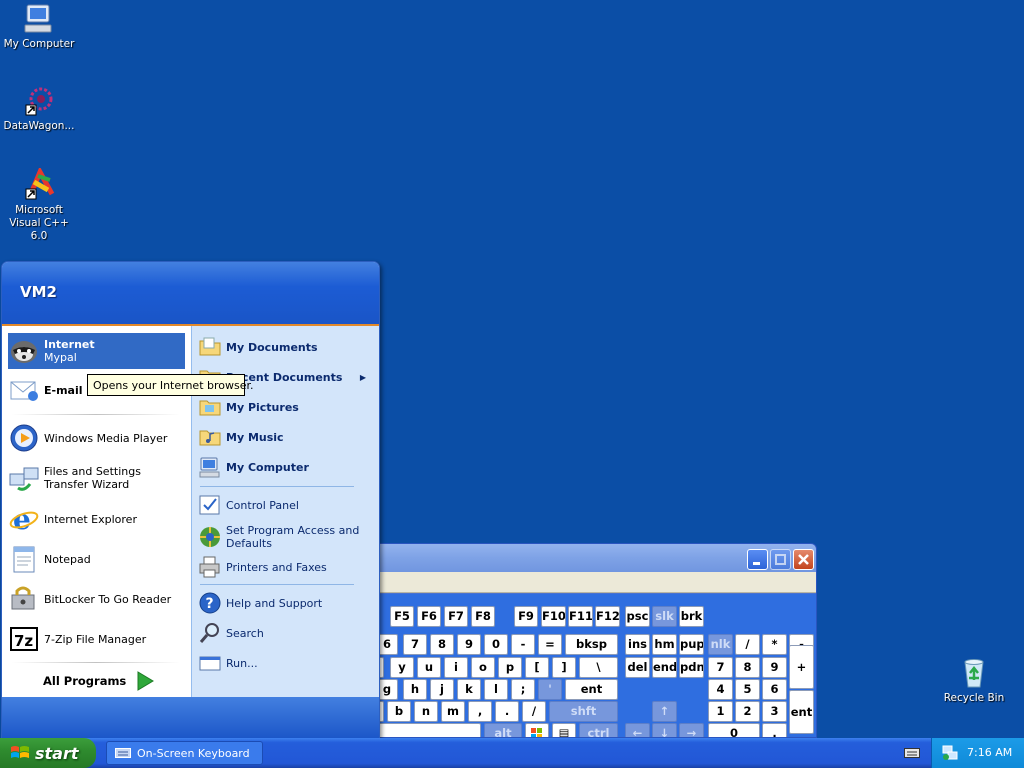 The height and width of the screenshot is (768, 1024). What do you see at coordinates (974, 680) in the screenshot?
I see `desktop-icon-recycle-bin: Recycle Bin` at bounding box center [974, 680].